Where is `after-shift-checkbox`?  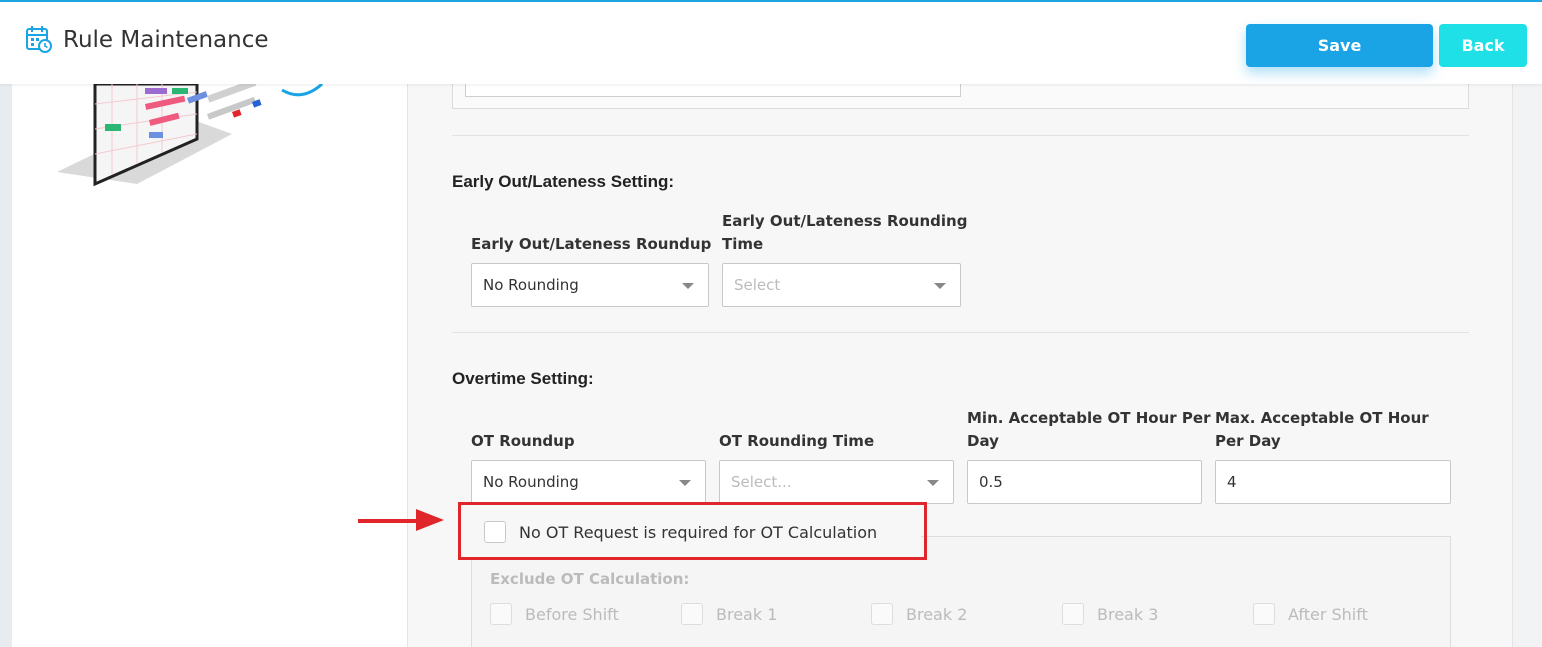
after-shift-checkbox is located at coordinates (1264, 614).